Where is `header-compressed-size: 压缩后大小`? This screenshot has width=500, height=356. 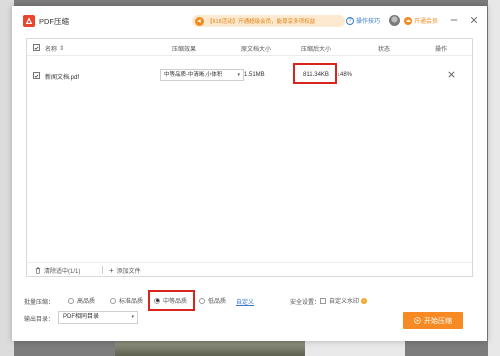 header-compressed-size: 压缩后大小 is located at coordinates (316, 50).